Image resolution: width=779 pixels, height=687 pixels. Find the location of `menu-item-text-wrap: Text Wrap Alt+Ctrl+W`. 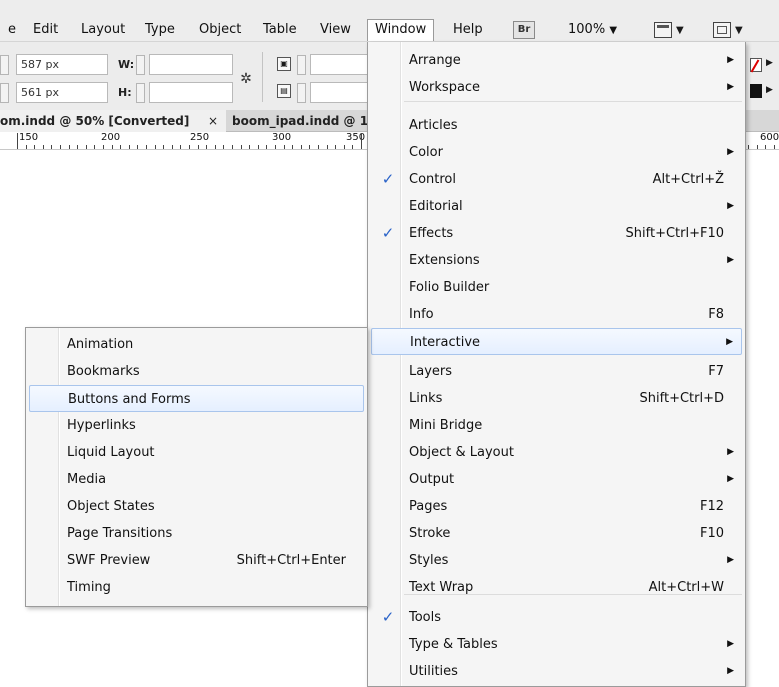

menu-item-text-wrap: Text Wrap Alt+Ctrl+W is located at coordinates (556, 587).